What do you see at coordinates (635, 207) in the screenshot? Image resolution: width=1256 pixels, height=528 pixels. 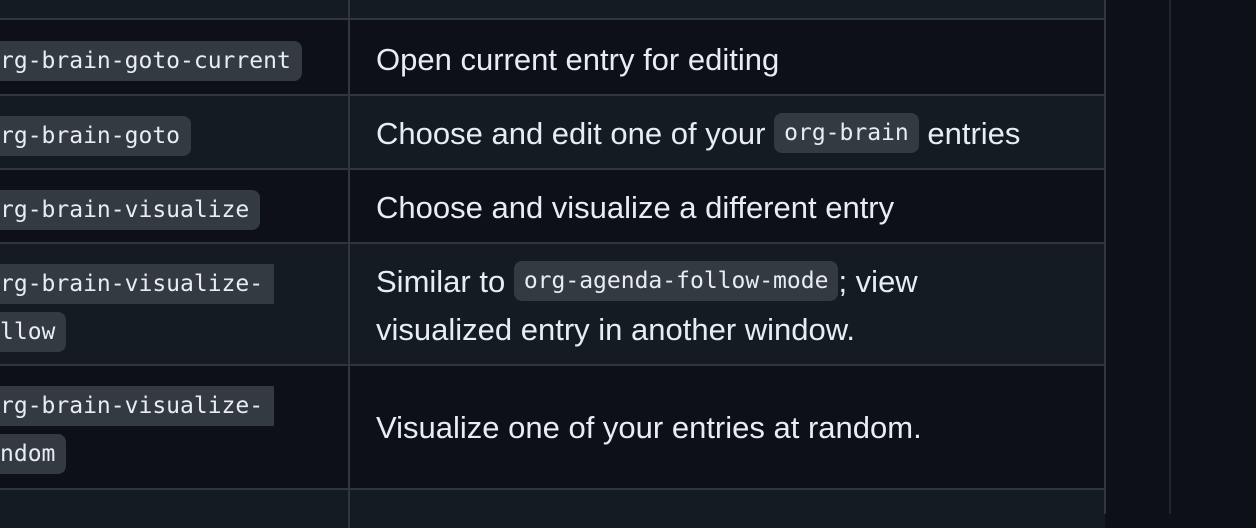 I see `command-description: Choose and visualize a different entry` at bounding box center [635, 207].